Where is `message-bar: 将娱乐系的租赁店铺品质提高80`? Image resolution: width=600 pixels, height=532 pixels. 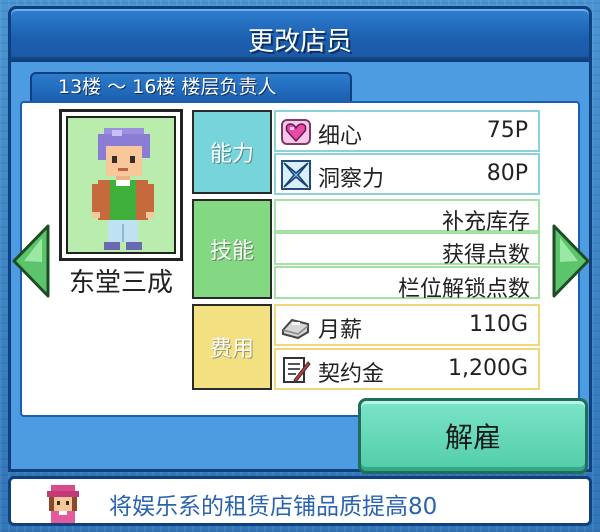 message-bar: 将娱乐系的租赁店铺品质提高80 is located at coordinates (300, 501).